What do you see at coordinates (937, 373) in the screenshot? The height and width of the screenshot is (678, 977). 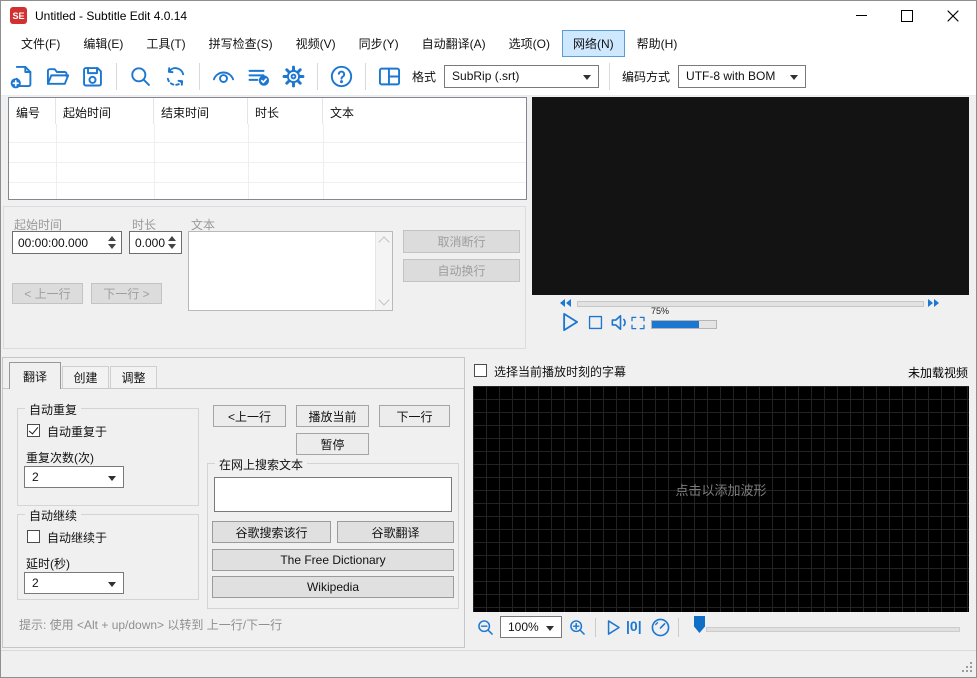 I see `video-status-text: 未加载视频` at bounding box center [937, 373].